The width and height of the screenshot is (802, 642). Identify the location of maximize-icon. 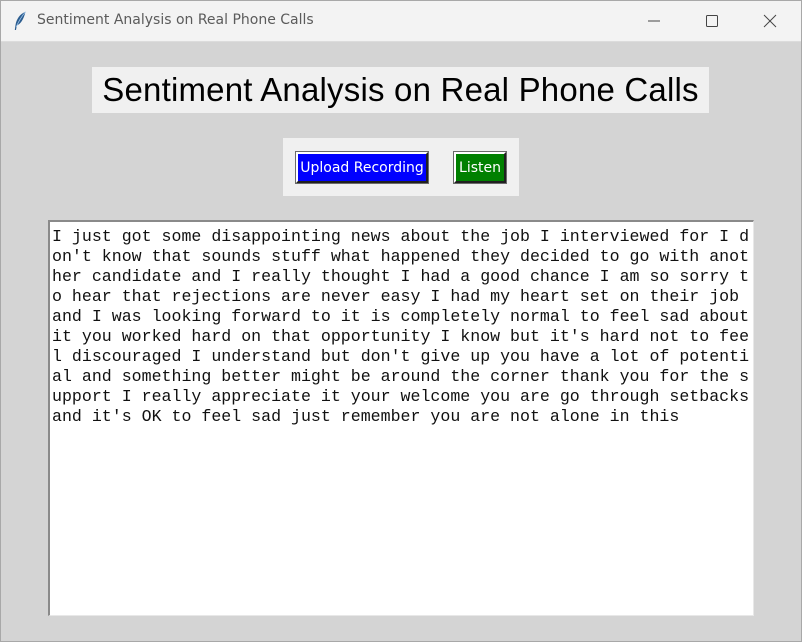
(712, 21).